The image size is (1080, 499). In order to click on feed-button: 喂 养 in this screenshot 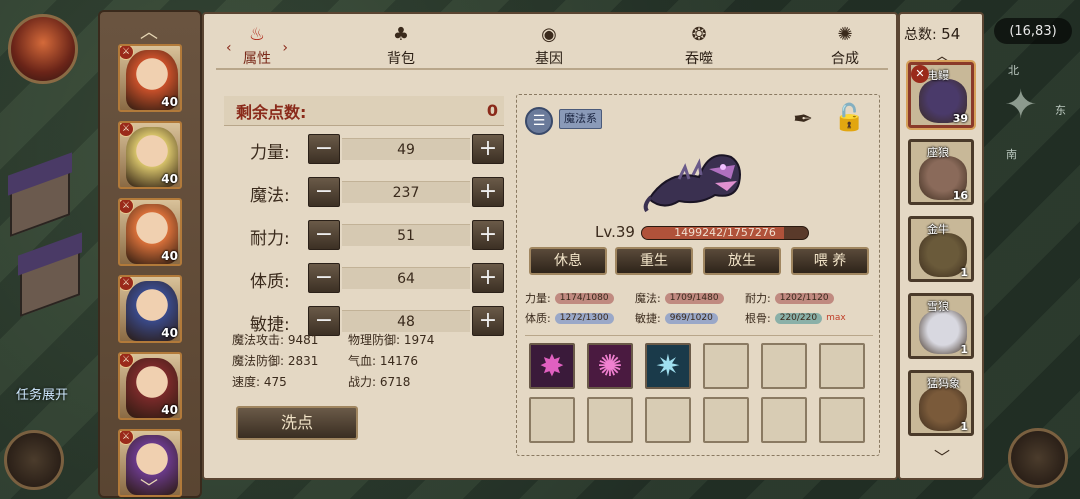, I will do `click(830, 261)`.